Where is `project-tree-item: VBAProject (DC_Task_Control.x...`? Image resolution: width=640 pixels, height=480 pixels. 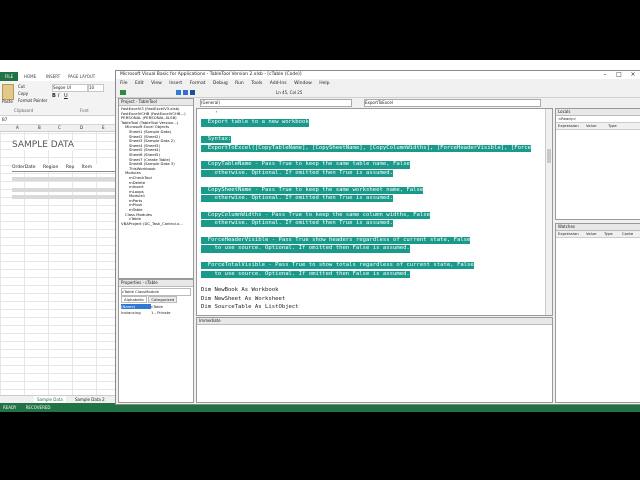
project-tree-item: VBAProject (DC_Task_Control.x... is located at coordinates (156, 224).